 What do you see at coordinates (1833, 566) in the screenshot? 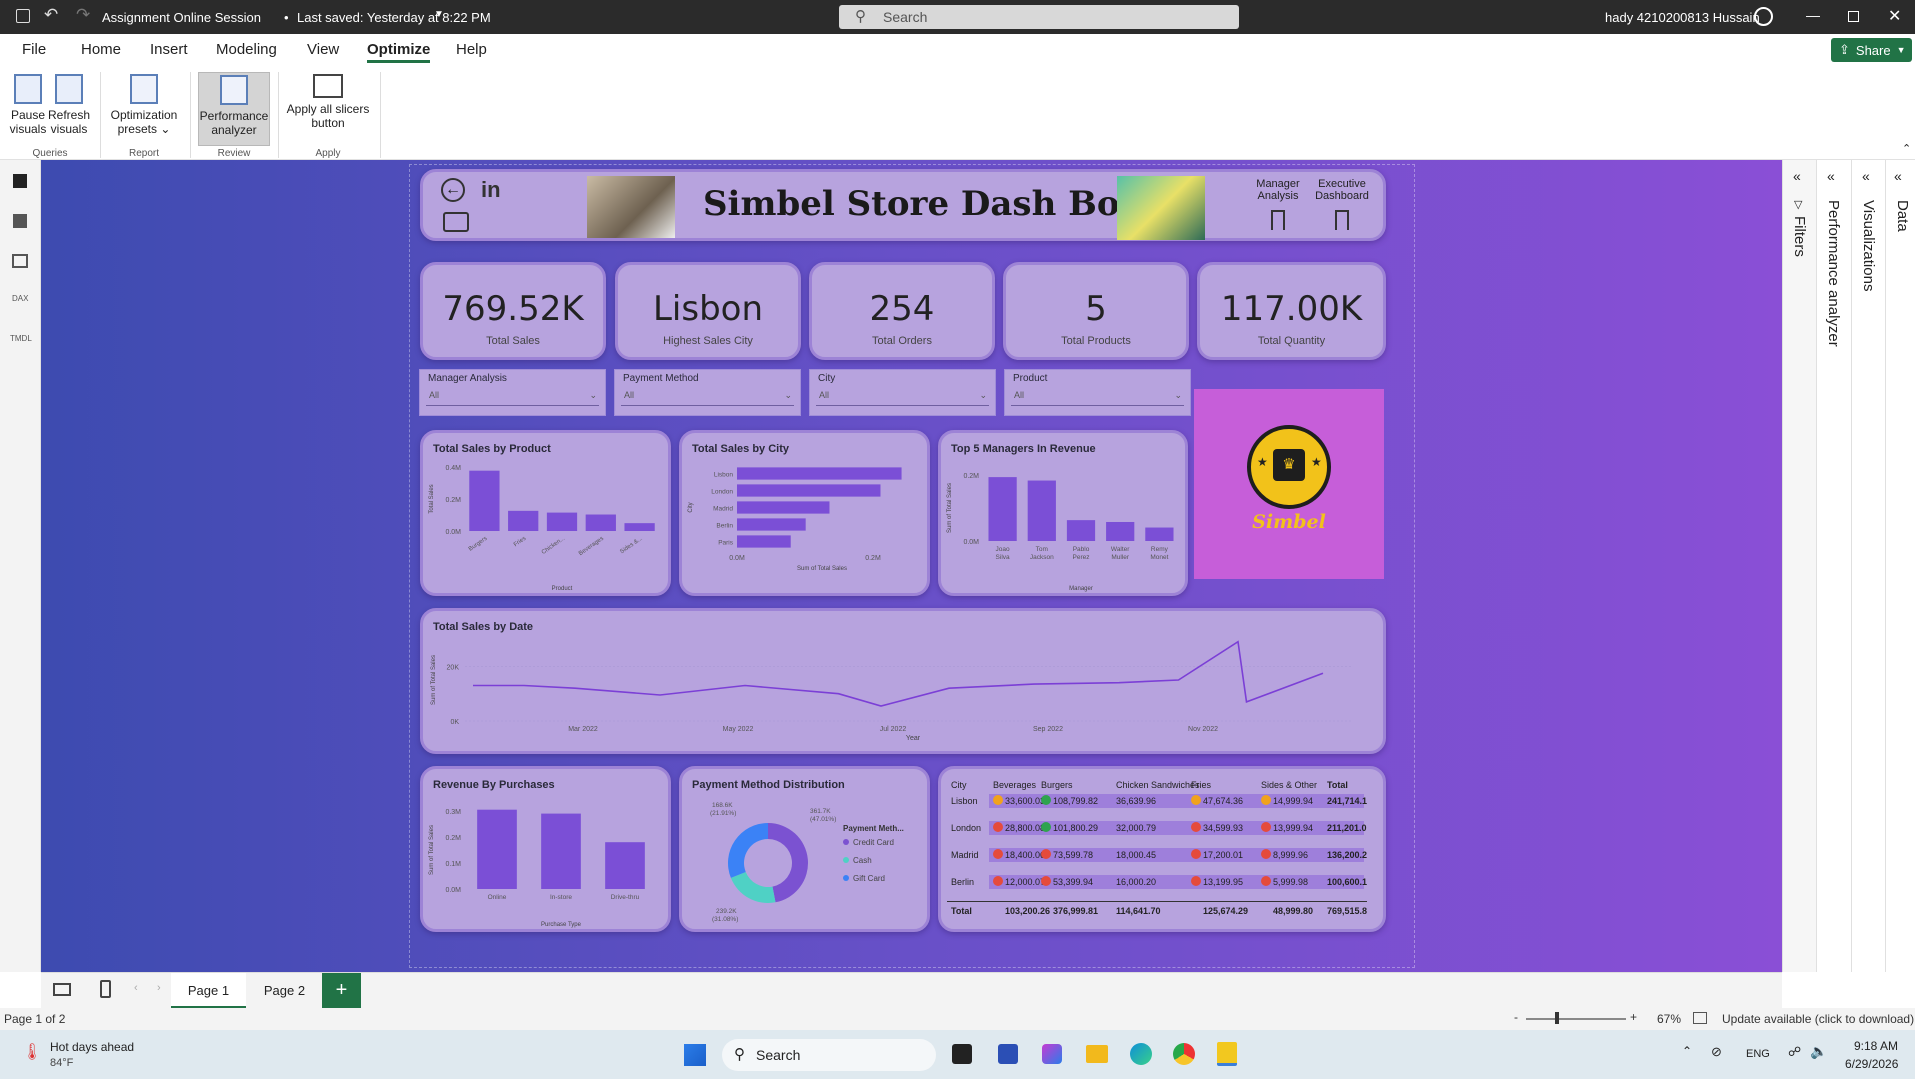
I see `performance-analyzer-pane: « Performance analyzer` at bounding box center [1833, 566].